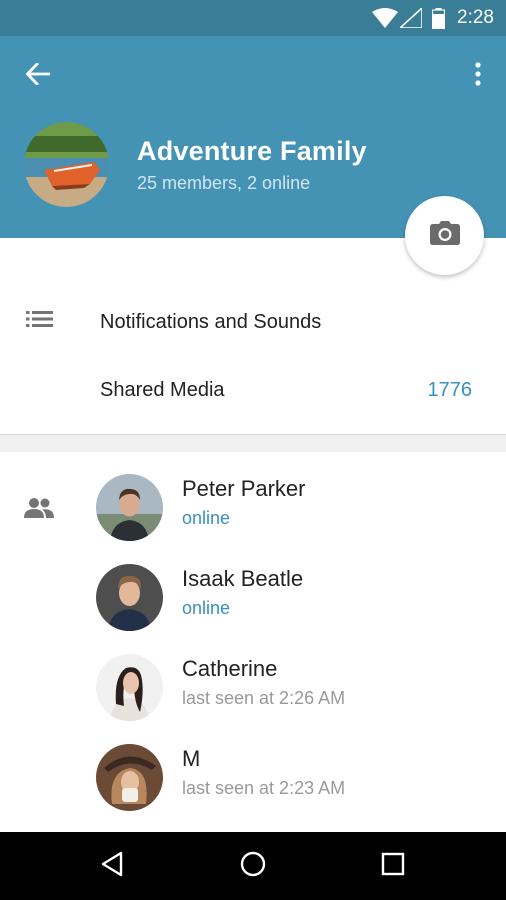 Image resolution: width=506 pixels, height=900 pixels. I want to click on notifications-row: Notifications and Sounds, so click(253, 323).